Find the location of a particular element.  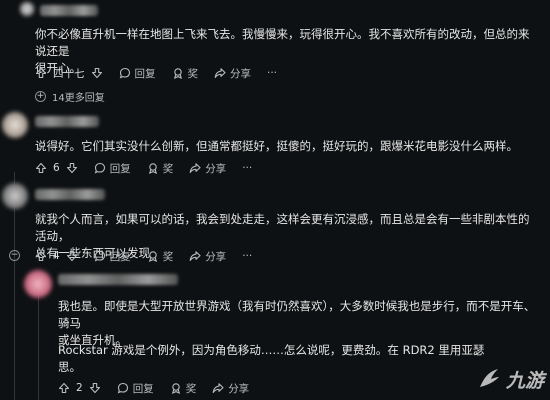

vote-control: 四十七 is located at coordinates (69, 73).